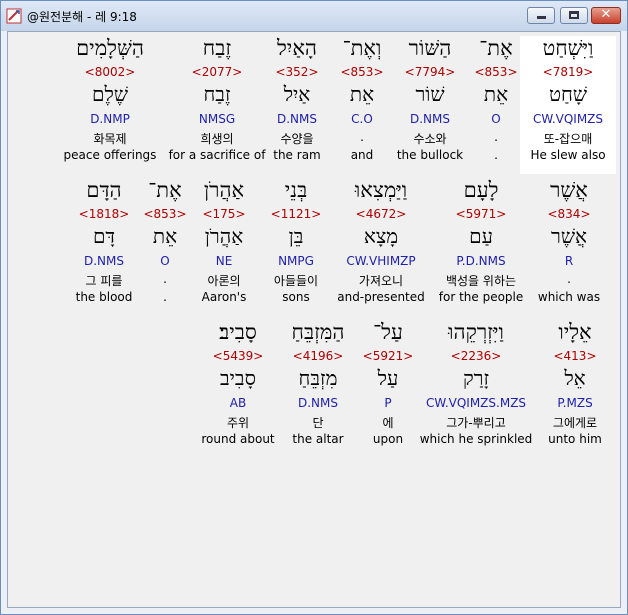 The height and width of the screenshot is (615, 628). Describe the element at coordinates (575, 356) in the screenshot. I see `strong-number: <413>` at that location.